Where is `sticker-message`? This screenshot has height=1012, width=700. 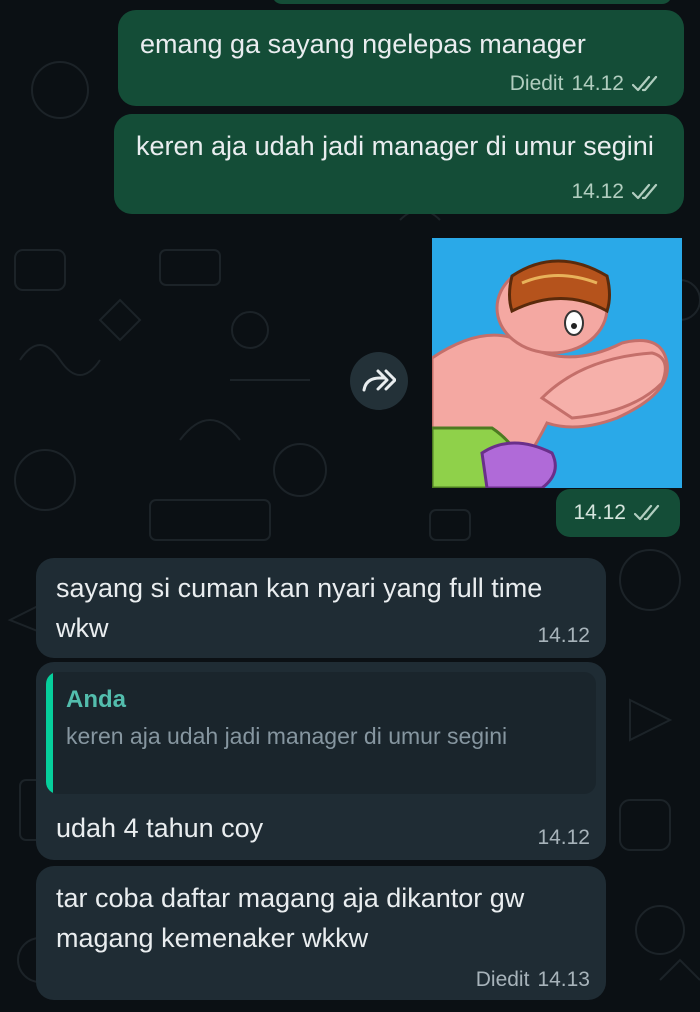 sticker-message is located at coordinates (556, 364).